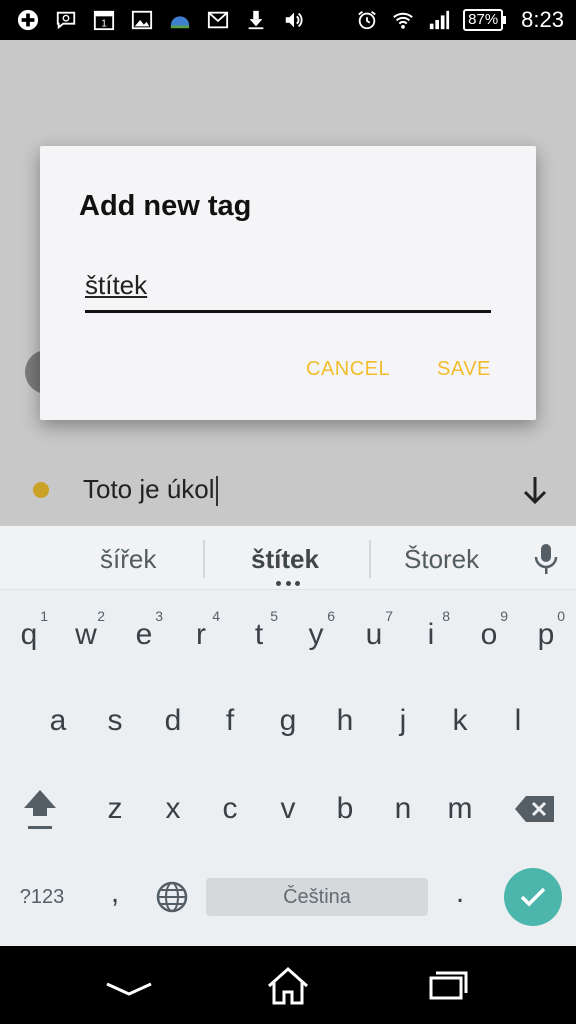 This screenshot has width=576, height=1024. Describe the element at coordinates (288, 490) in the screenshot. I see `task-row: Toto je úkol` at that location.